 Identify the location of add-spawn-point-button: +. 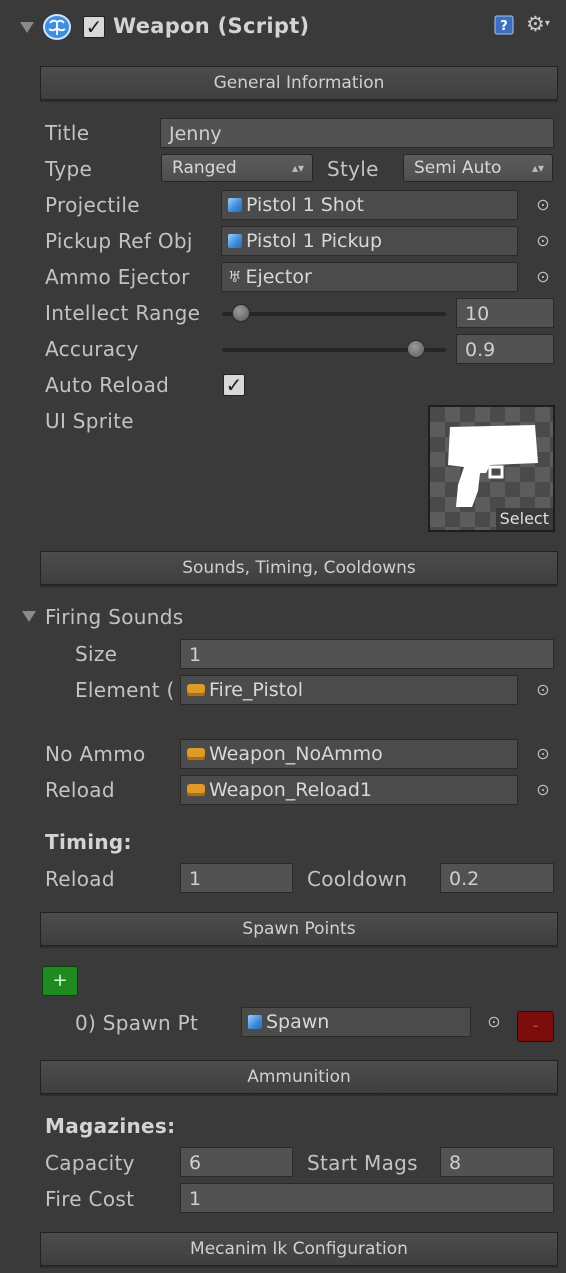
(60, 981).